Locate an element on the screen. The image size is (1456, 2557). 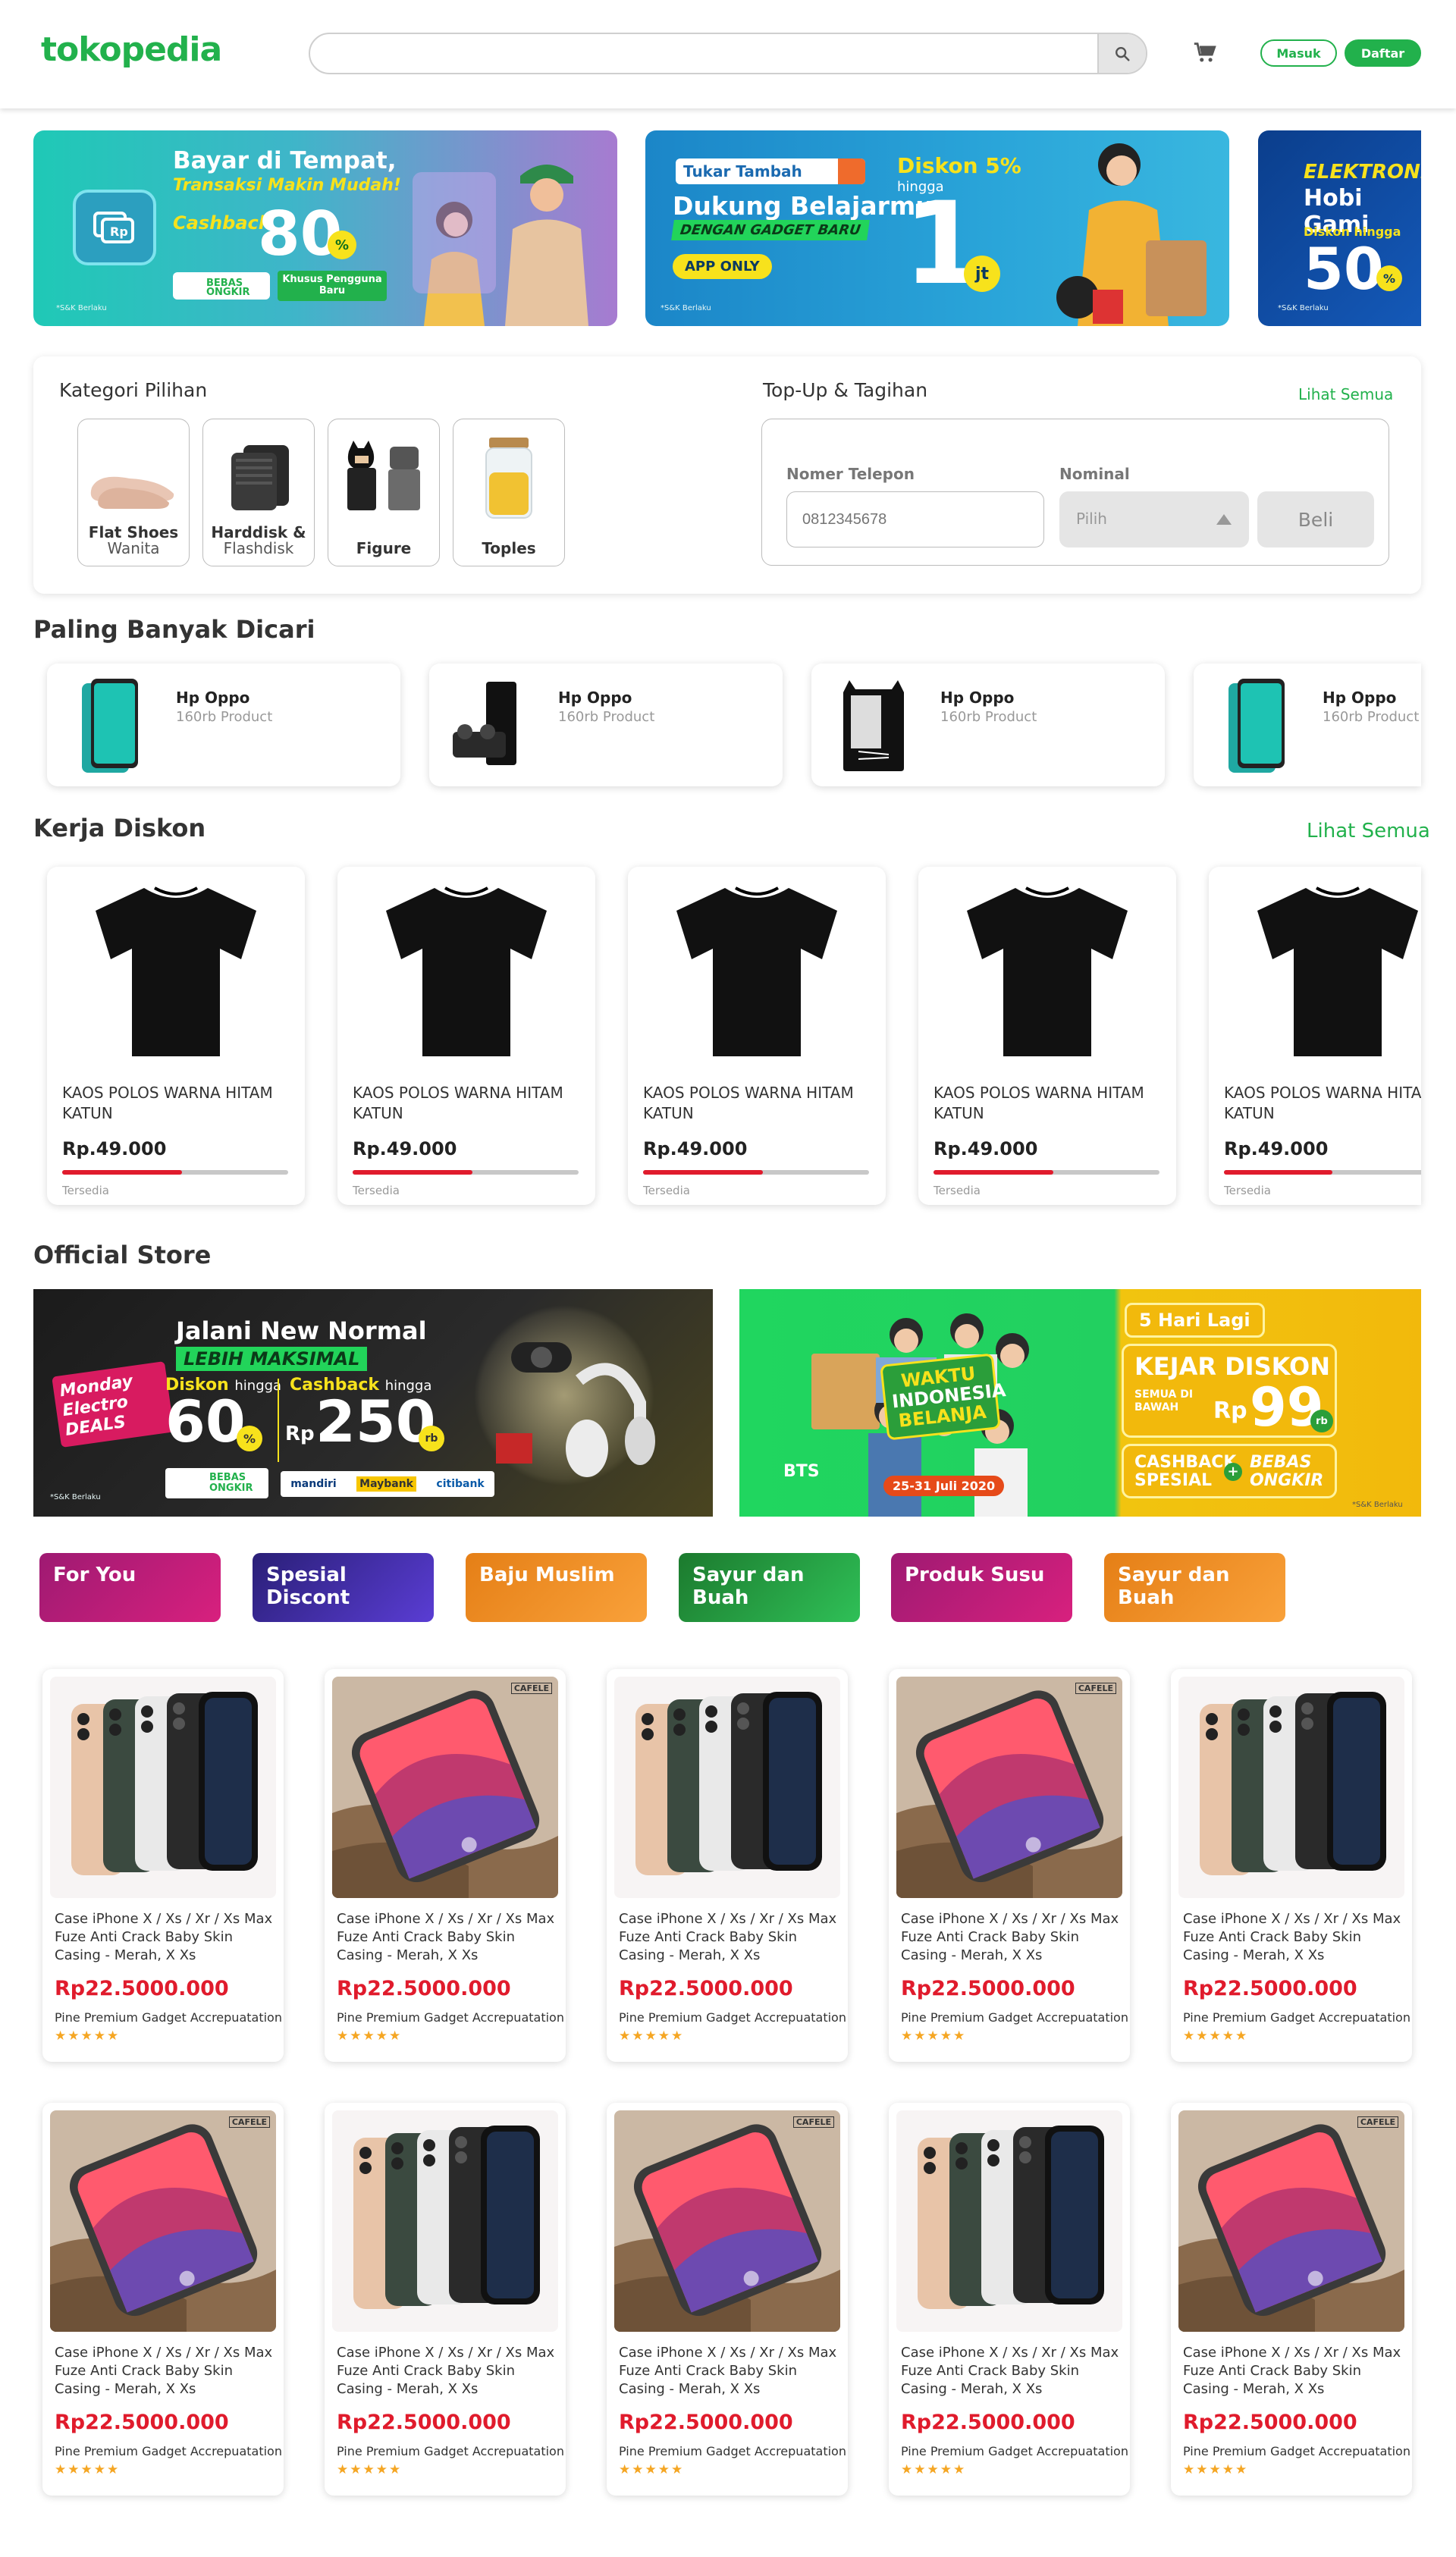
product-price: Rp22.5000.000 is located at coordinates (424, 2422).